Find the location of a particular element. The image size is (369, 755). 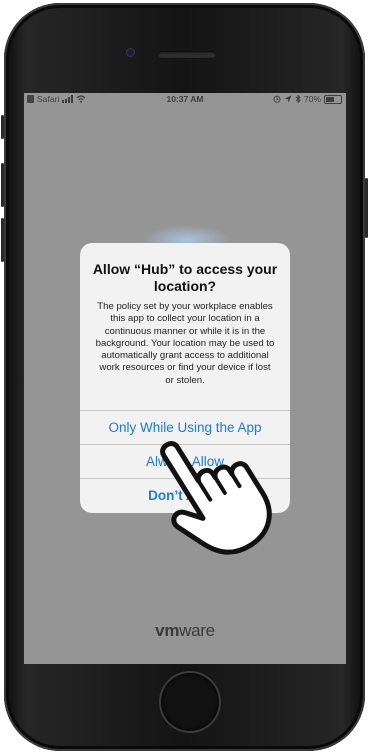

vmware-logo: vmware is located at coordinates (185, 631).